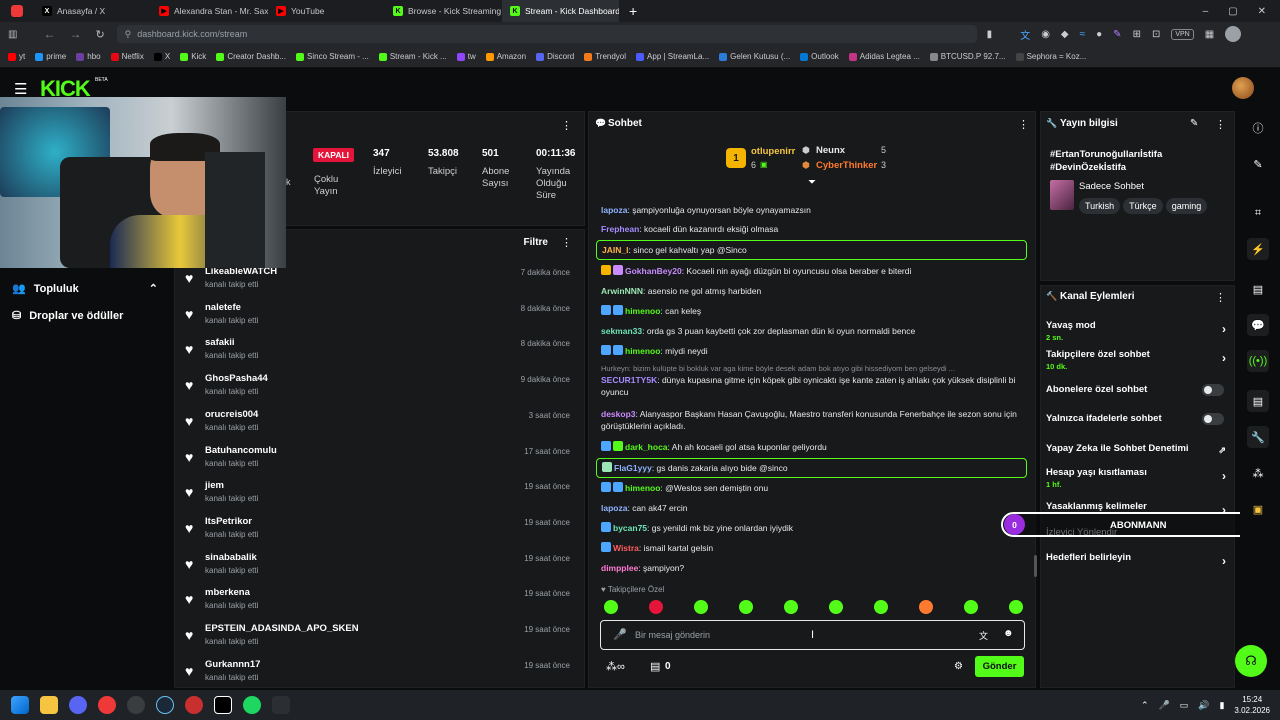 The width and height of the screenshot is (1280, 720). Describe the element at coordinates (1136, 478) in the screenshot. I see `channel-action-item: Hesap yaşı kısıtlaması 1 hf. ›` at that location.